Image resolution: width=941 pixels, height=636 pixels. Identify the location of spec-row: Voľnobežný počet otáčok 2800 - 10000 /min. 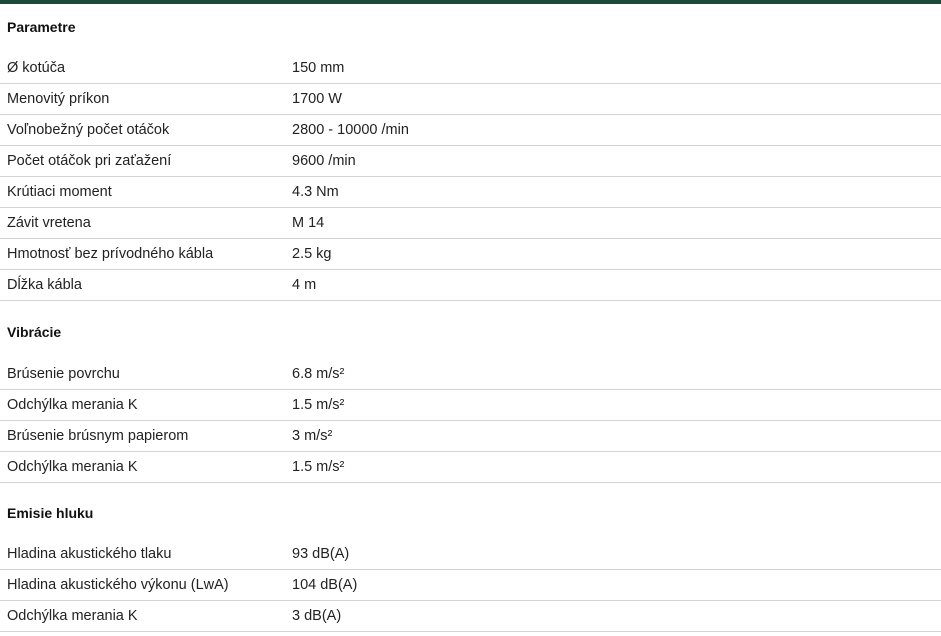
(470, 130).